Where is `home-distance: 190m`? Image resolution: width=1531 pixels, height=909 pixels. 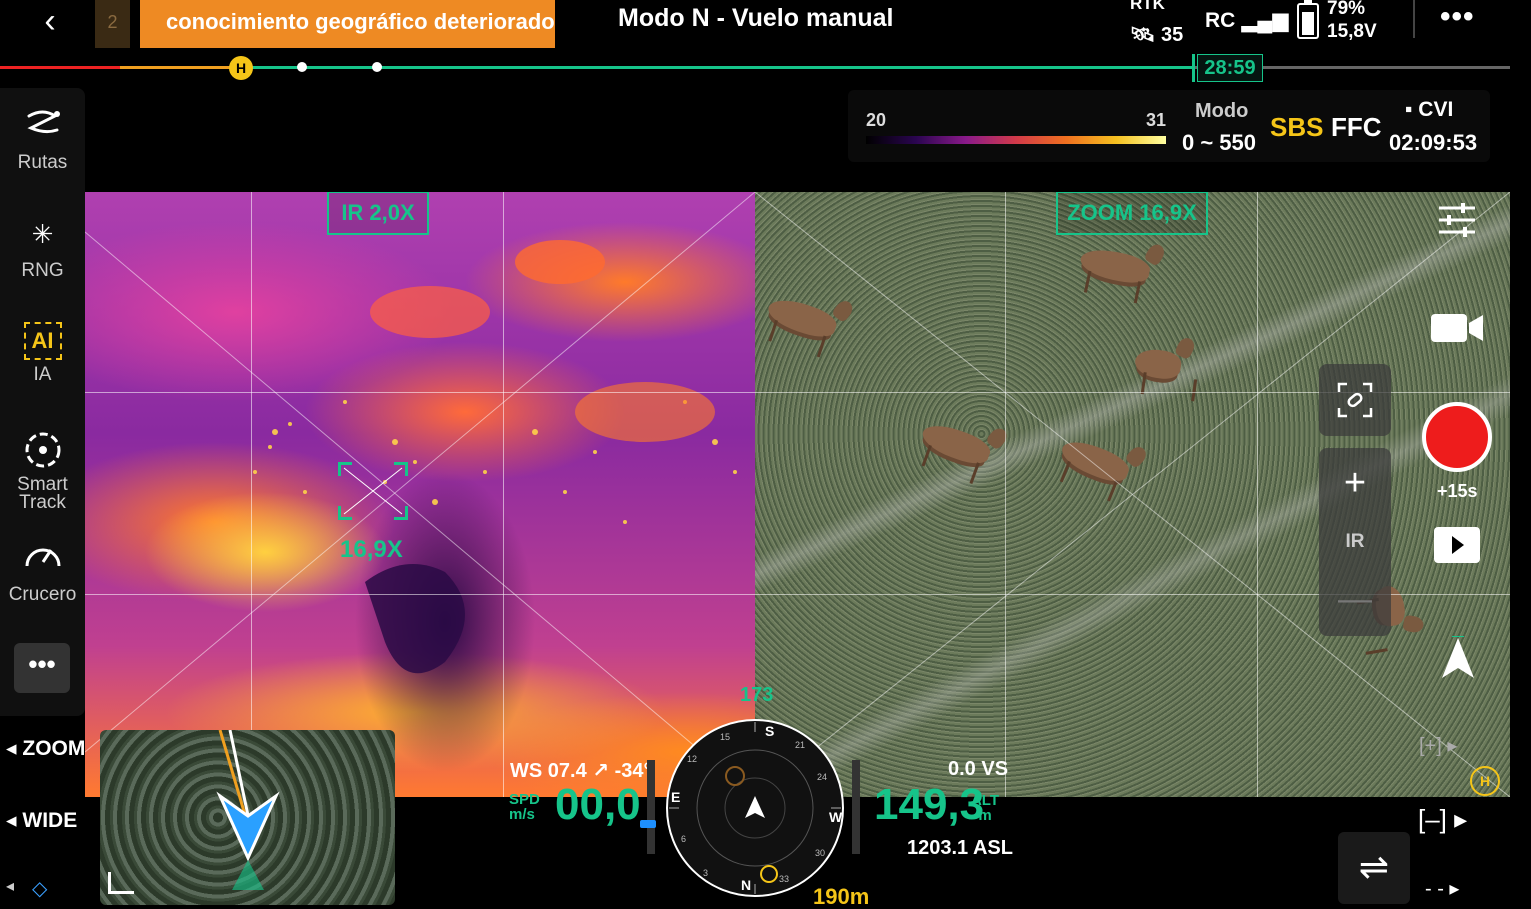
home-distance: 190m is located at coordinates (841, 896).